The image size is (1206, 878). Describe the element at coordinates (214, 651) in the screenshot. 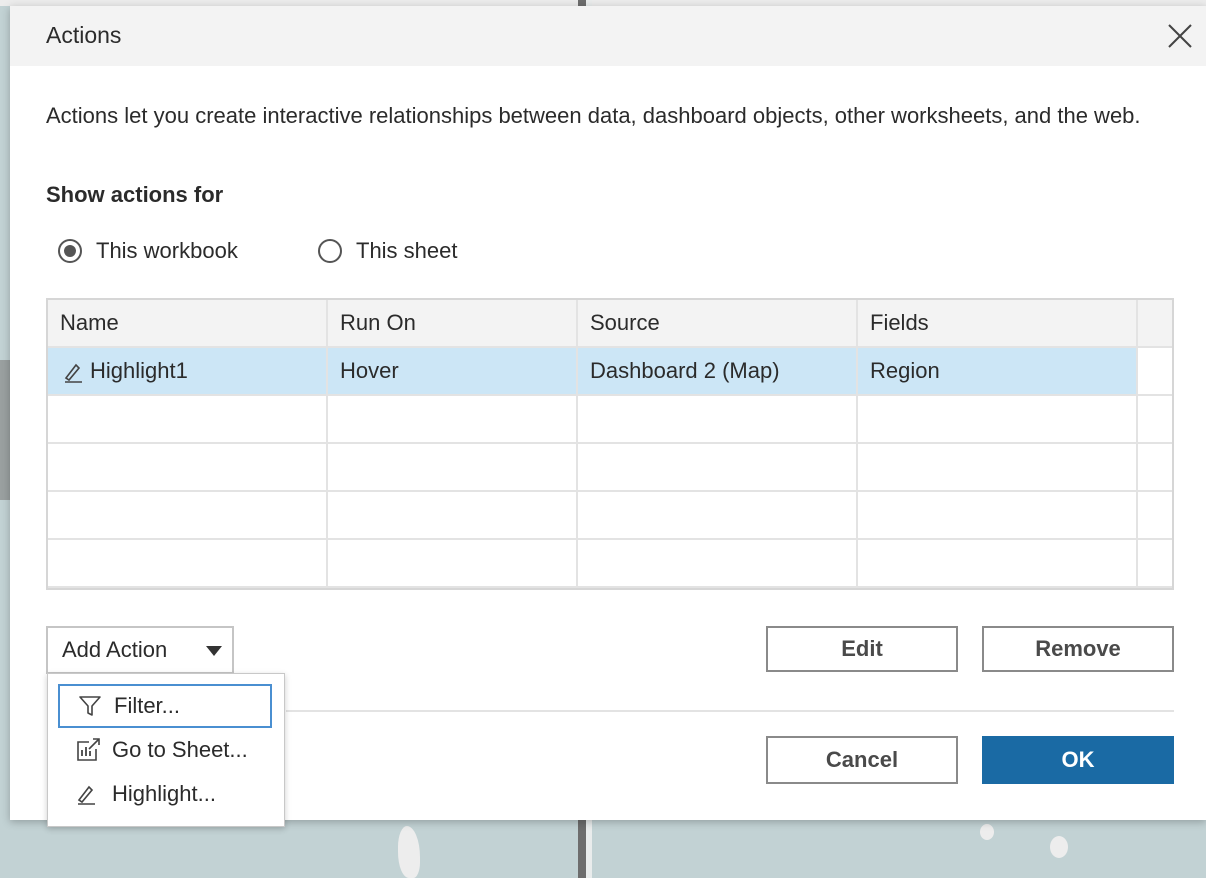

I see `chevron-down-icon` at that location.